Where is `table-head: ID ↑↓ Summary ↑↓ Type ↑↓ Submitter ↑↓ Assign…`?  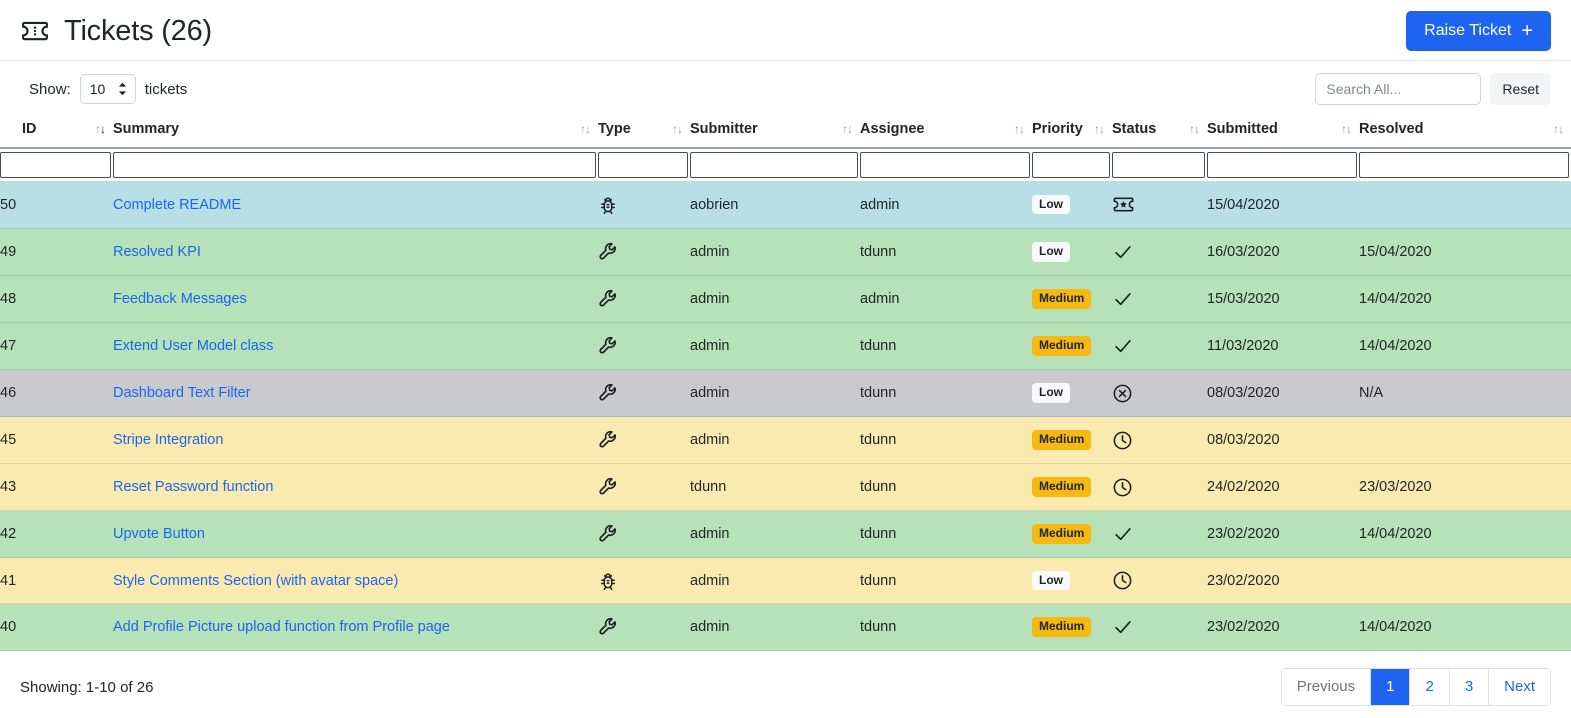
table-head: ID ↑↓ Summary ↑↓ Type ↑↓ Submitter ↑↓ Assign… is located at coordinates (785, 148).